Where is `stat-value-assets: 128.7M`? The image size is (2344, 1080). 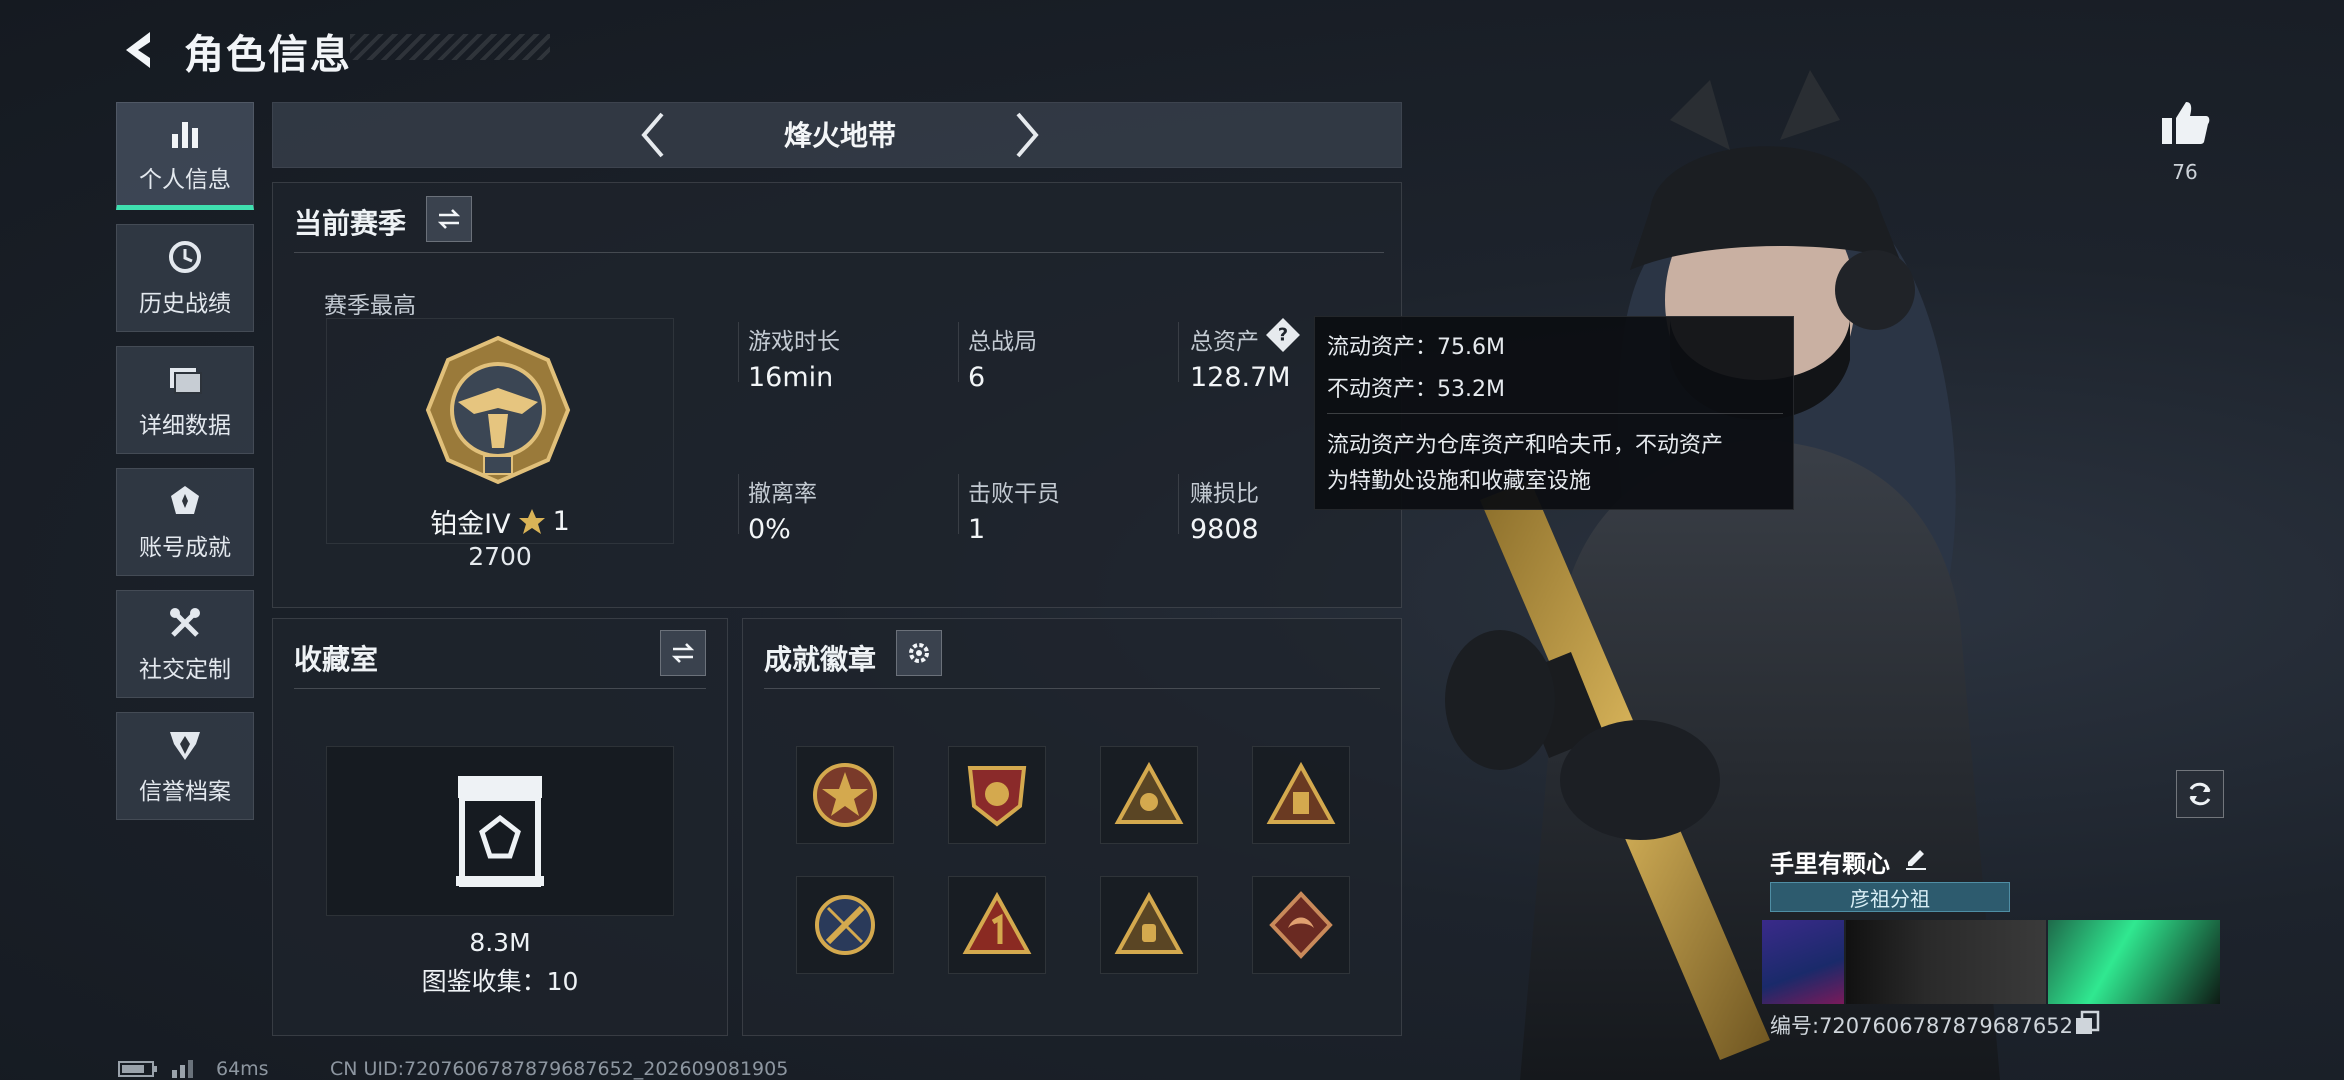
stat-value-assets: 128.7M is located at coordinates (1240, 377).